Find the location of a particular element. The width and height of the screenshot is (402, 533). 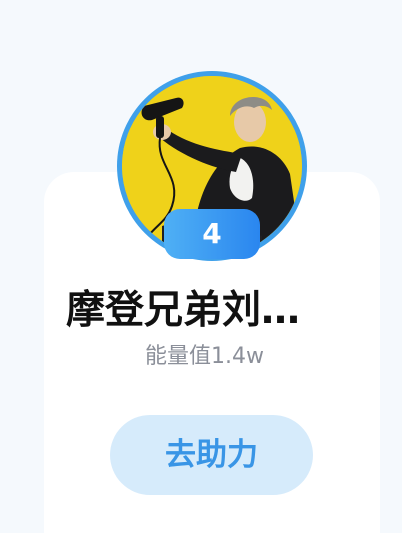

help-button: 去助力 is located at coordinates (211, 455).